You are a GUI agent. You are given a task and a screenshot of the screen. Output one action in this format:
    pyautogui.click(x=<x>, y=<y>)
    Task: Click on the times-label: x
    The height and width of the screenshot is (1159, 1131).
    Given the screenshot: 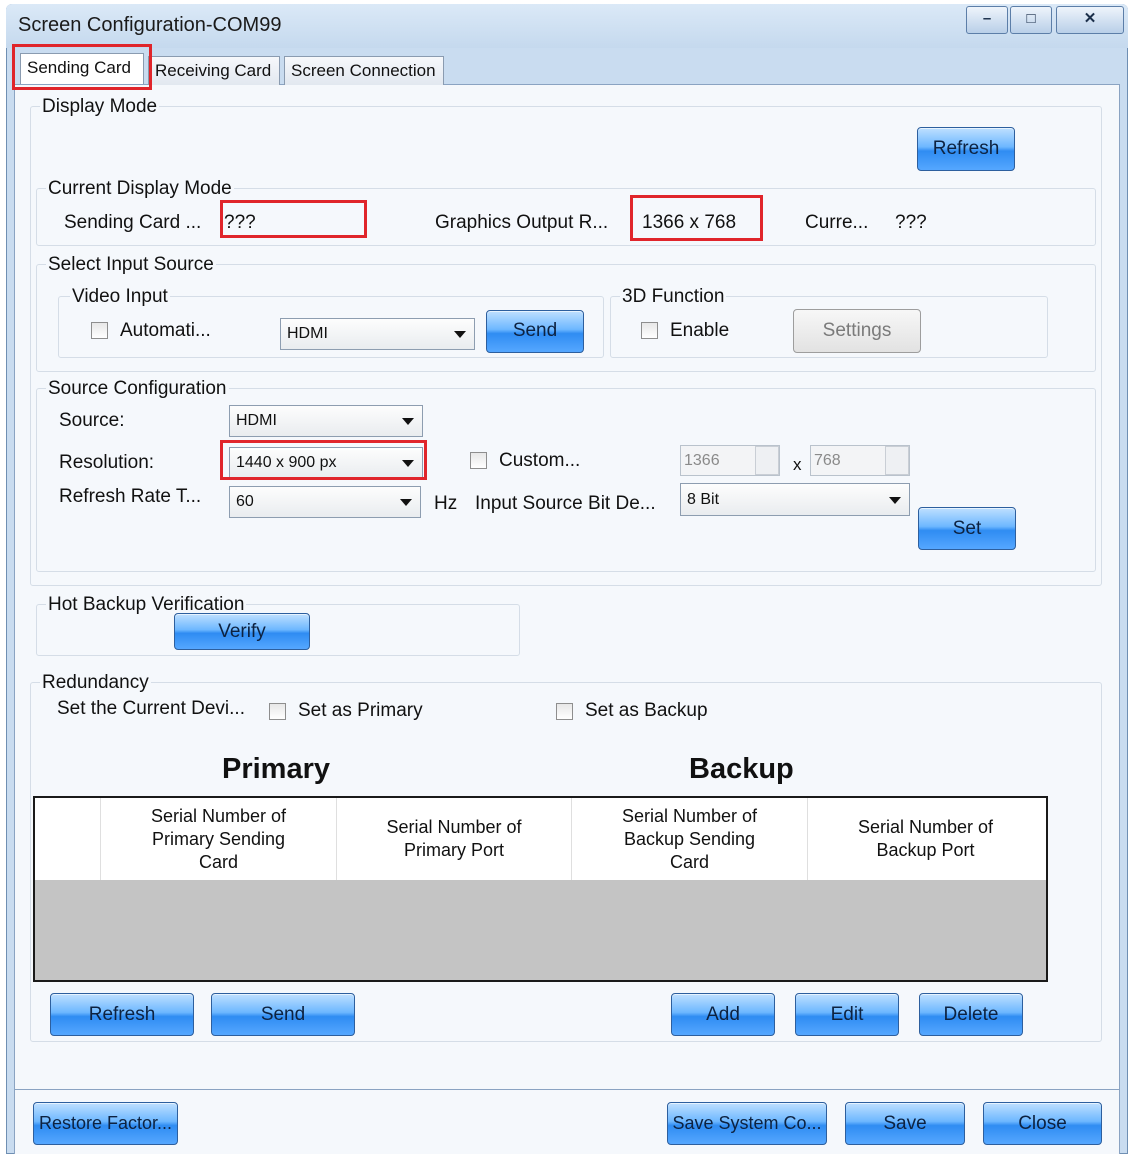 What is the action you would take?
    pyautogui.click(x=797, y=464)
    